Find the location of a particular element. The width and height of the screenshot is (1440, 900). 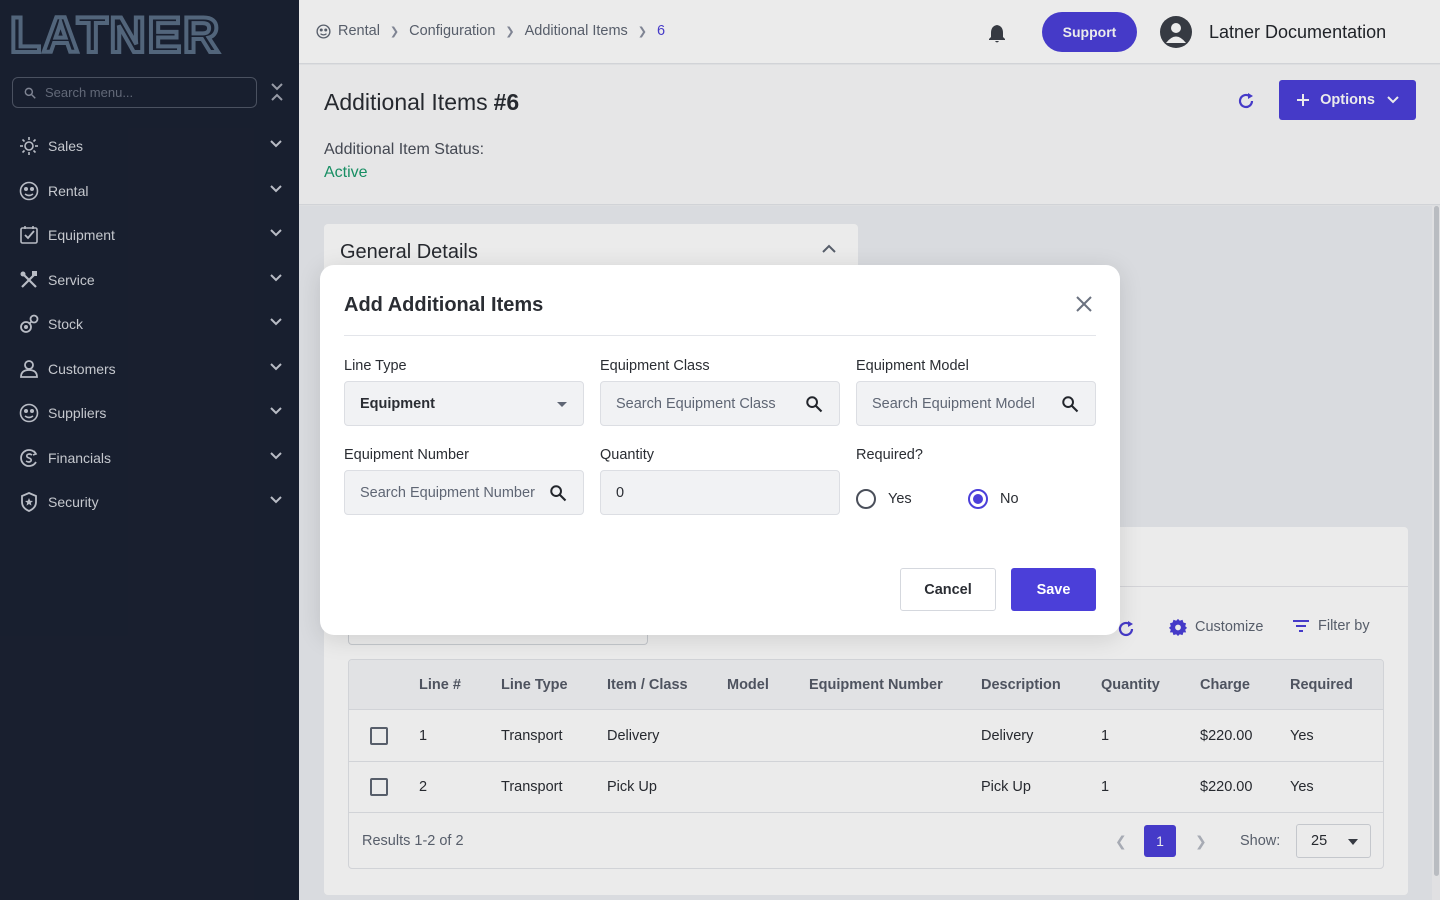

required-yes-label: Yes is located at coordinates (900, 499).